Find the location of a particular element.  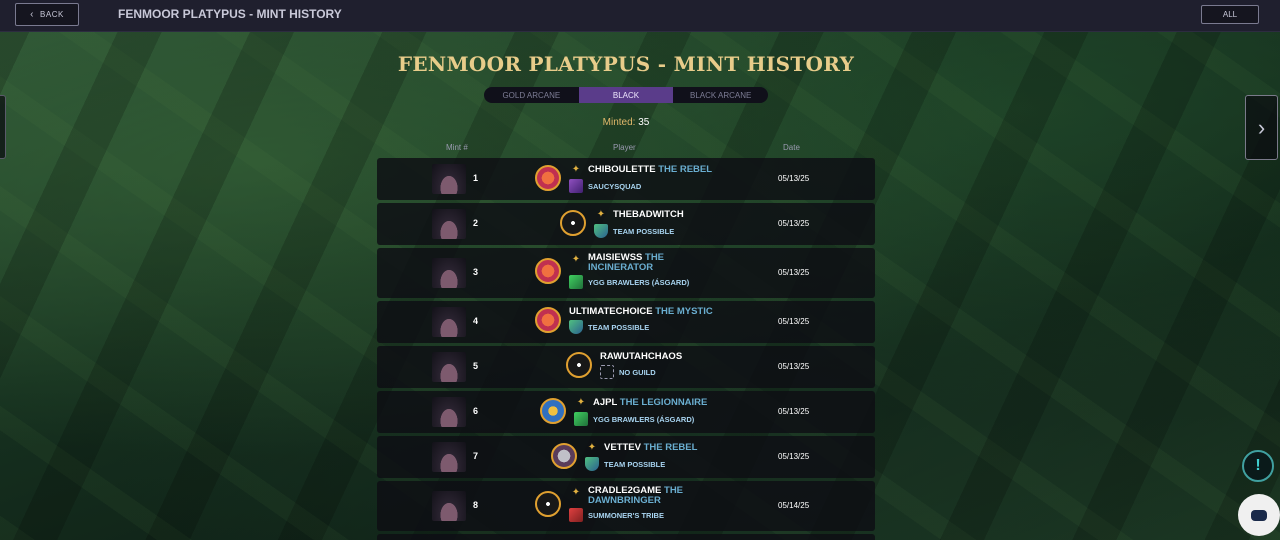

chat-icon is located at coordinates (1259, 515).